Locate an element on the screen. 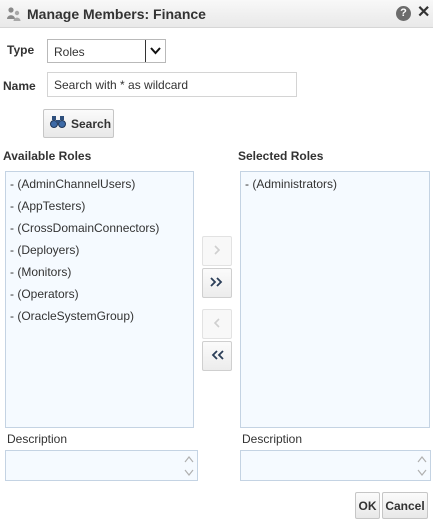  type-select-value: Roles is located at coordinates (69, 52).